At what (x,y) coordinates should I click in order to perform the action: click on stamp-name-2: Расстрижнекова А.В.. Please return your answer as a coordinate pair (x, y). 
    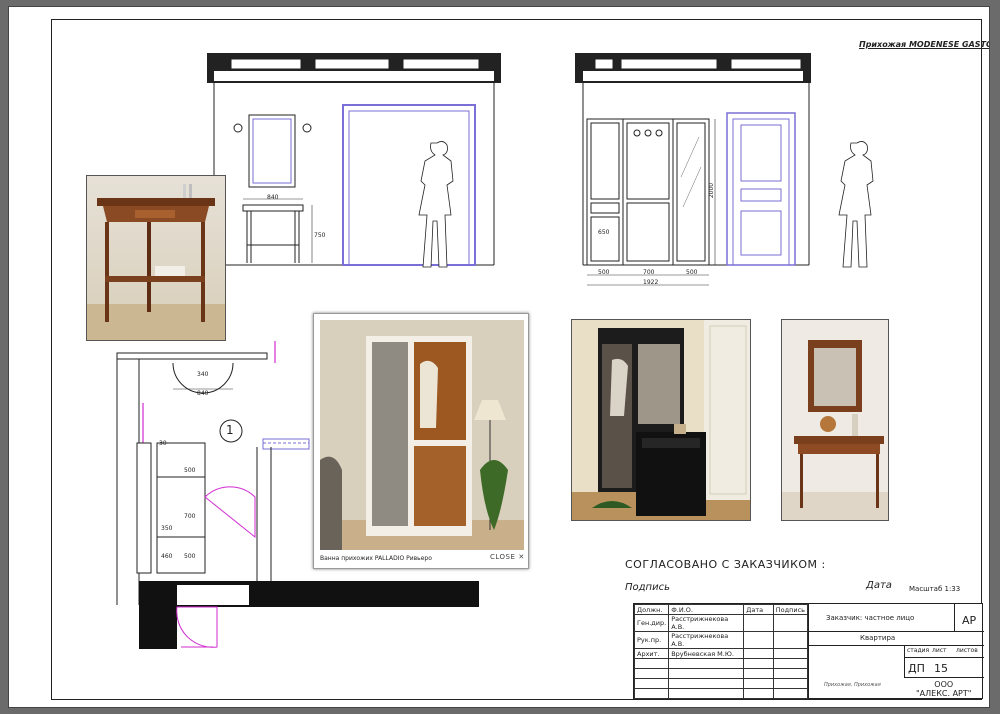
    Looking at the image, I should click on (706, 640).